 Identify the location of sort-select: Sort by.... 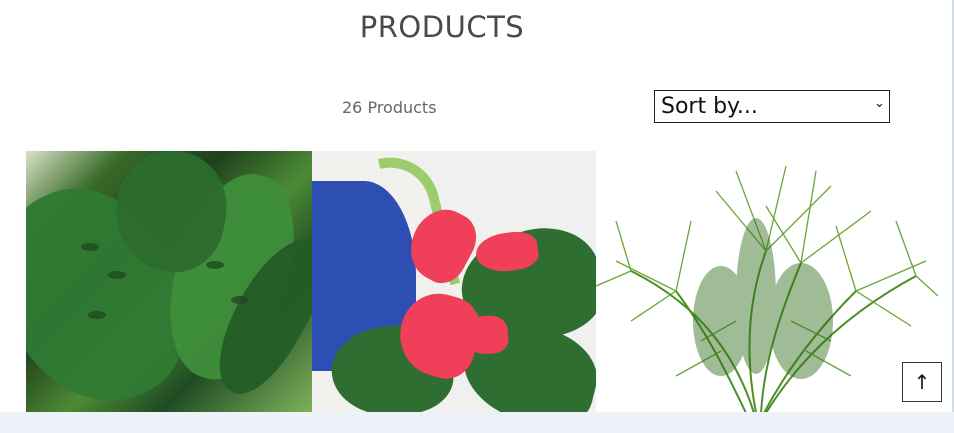
(772, 106).